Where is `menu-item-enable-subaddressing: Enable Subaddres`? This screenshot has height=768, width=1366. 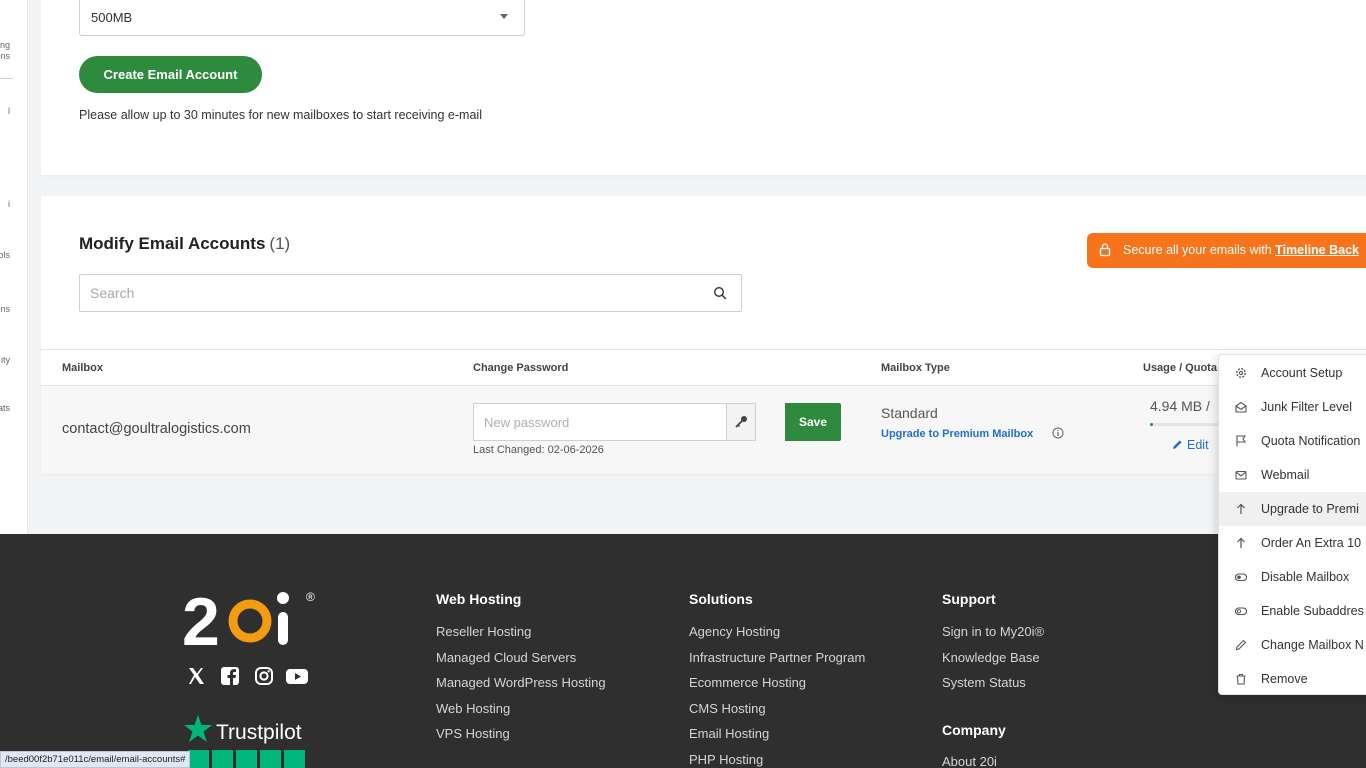 menu-item-enable-subaddressing: Enable Subaddres is located at coordinates (1292, 611).